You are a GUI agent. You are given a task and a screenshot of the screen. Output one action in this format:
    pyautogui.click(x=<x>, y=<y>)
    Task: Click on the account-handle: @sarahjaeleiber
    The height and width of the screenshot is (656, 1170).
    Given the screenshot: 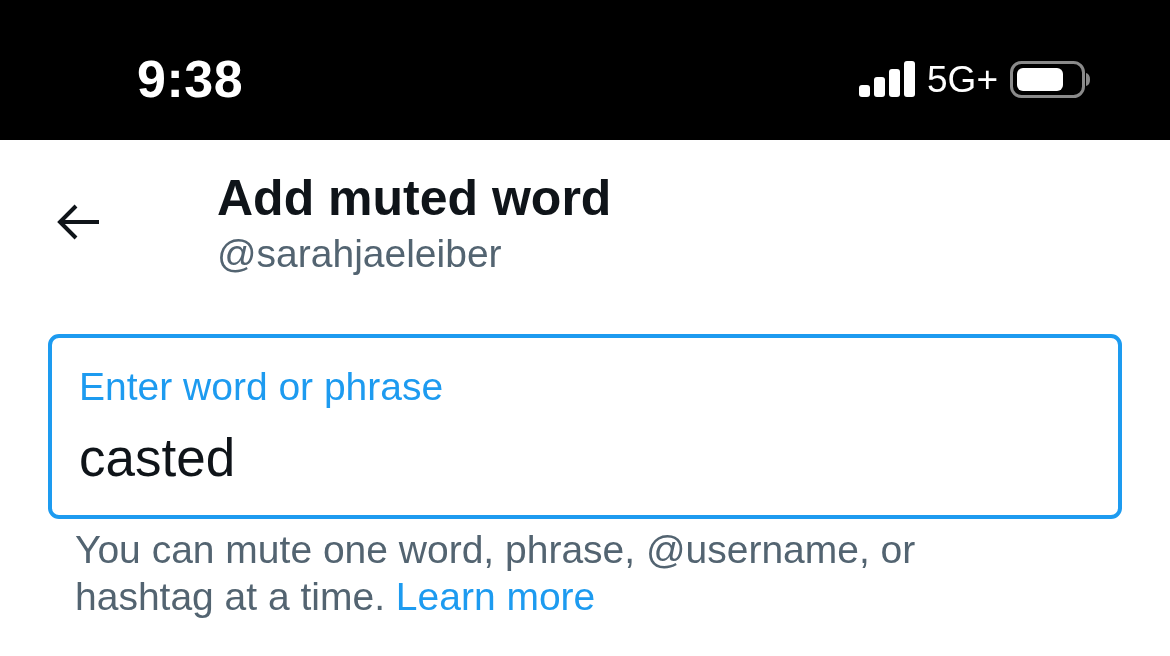 What is the action you would take?
    pyautogui.click(x=360, y=253)
    